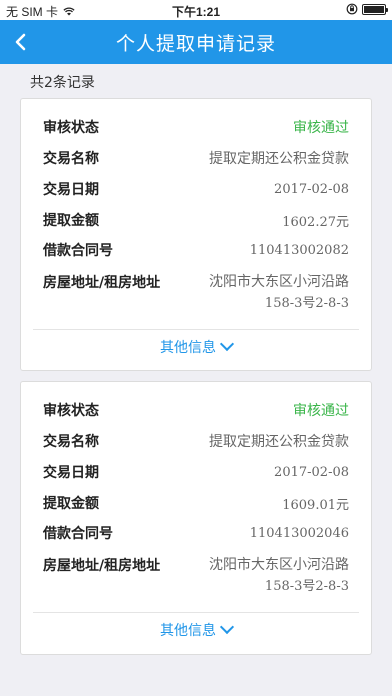 The width and height of the screenshot is (392, 696). What do you see at coordinates (315, 222) in the screenshot?
I see `amount-value: 1602.27元` at bounding box center [315, 222].